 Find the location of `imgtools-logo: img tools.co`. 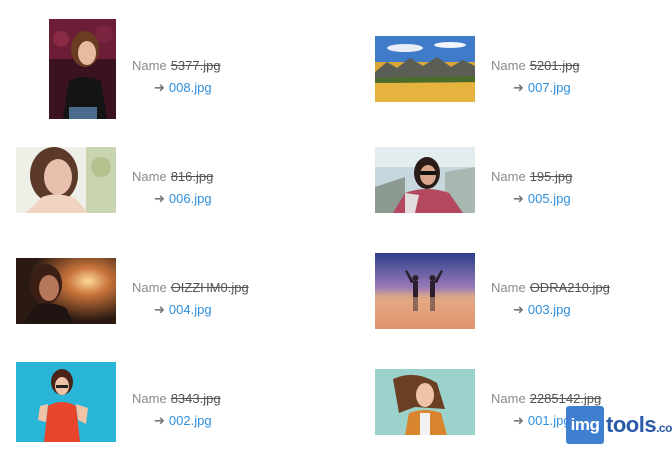

imgtools-logo: img tools.co is located at coordinates (619, 426).